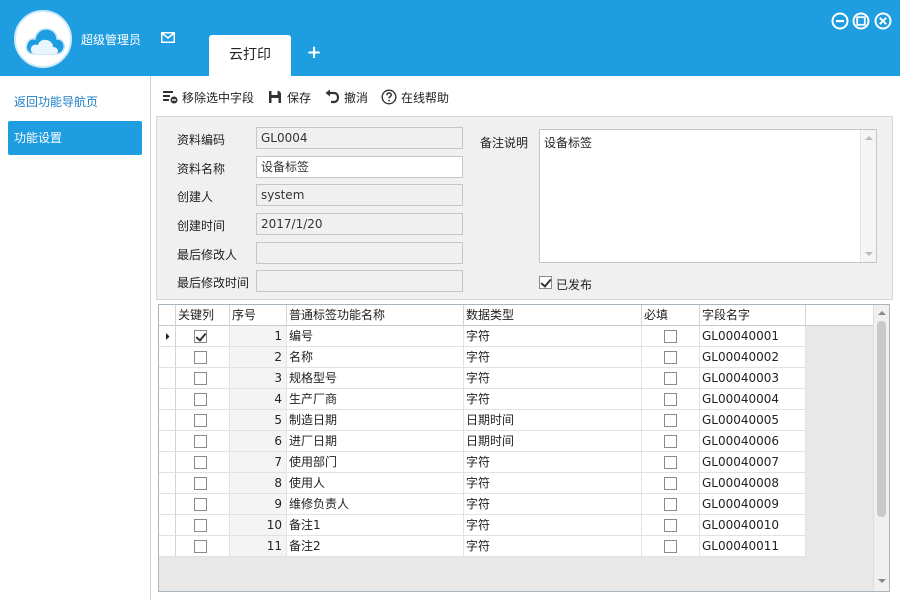  I want to click on name-field: 设备标签, so click(359, 167).